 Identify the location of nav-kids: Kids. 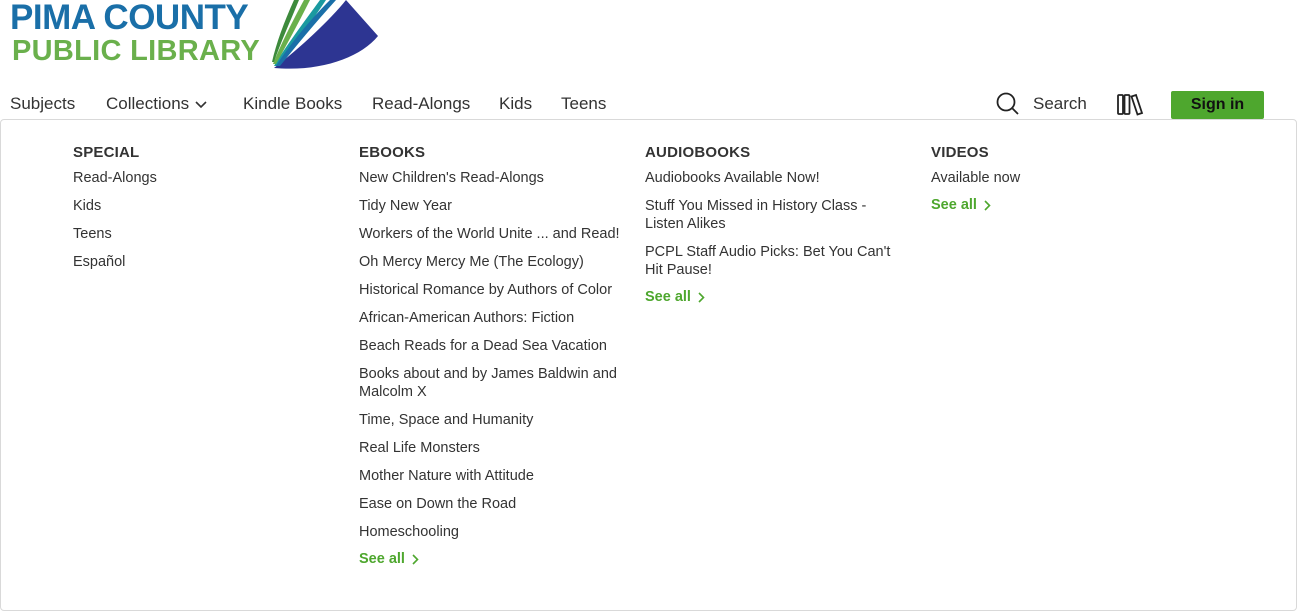
(515, 104).